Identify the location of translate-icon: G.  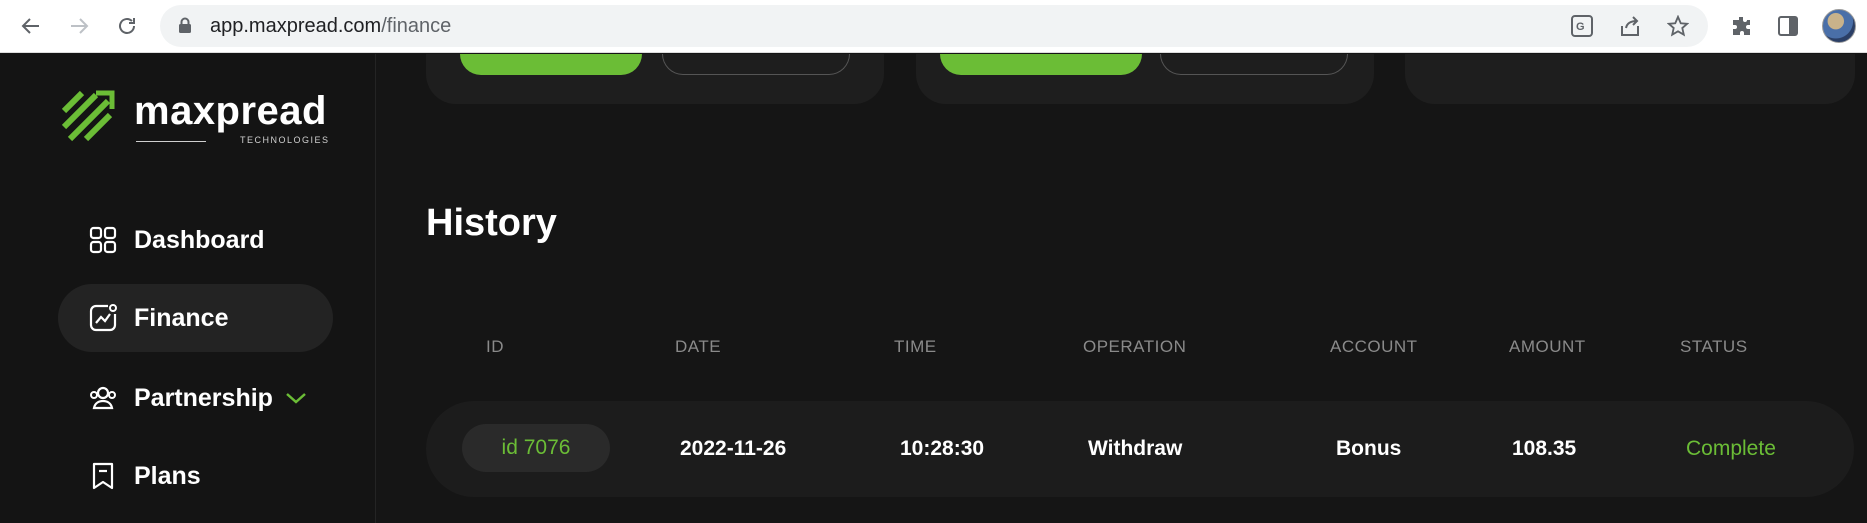
(1582, 26).